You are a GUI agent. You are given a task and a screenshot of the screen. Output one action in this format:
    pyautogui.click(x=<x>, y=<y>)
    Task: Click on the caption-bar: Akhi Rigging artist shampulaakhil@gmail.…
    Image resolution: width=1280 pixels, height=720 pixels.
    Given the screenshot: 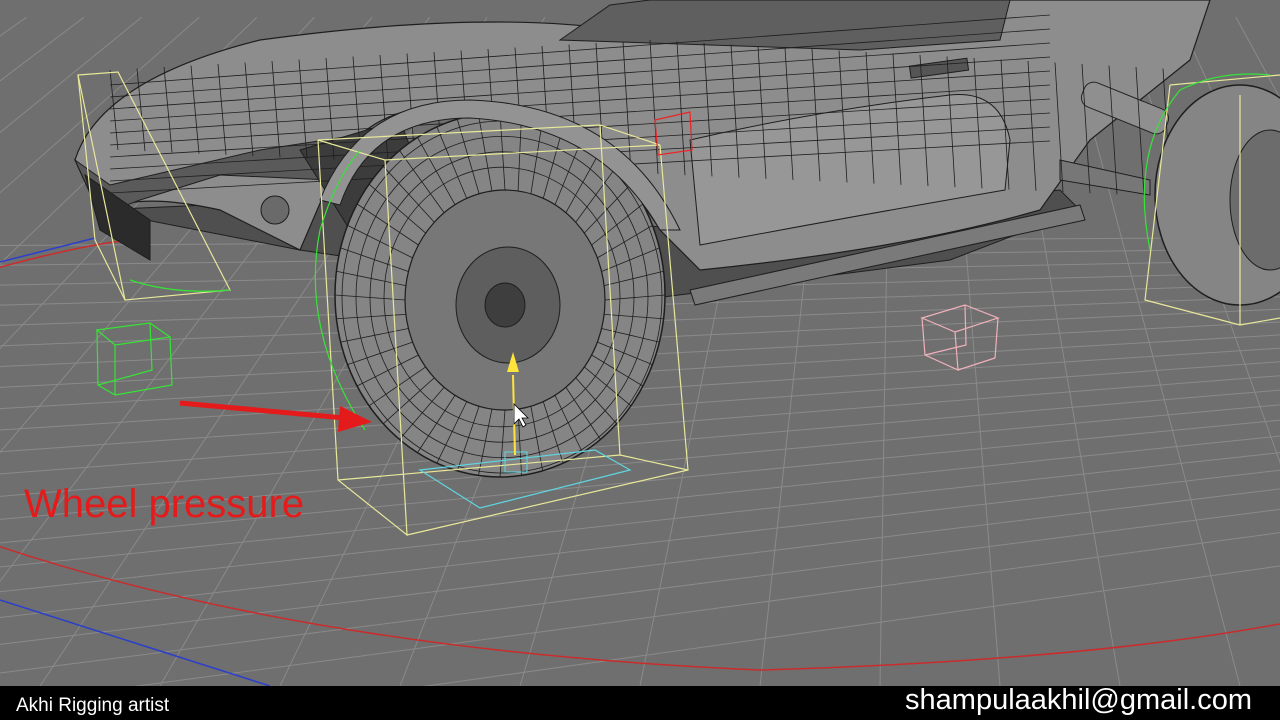 What is the action you would take?
    pyautogui.click(x=640, y=702)
    